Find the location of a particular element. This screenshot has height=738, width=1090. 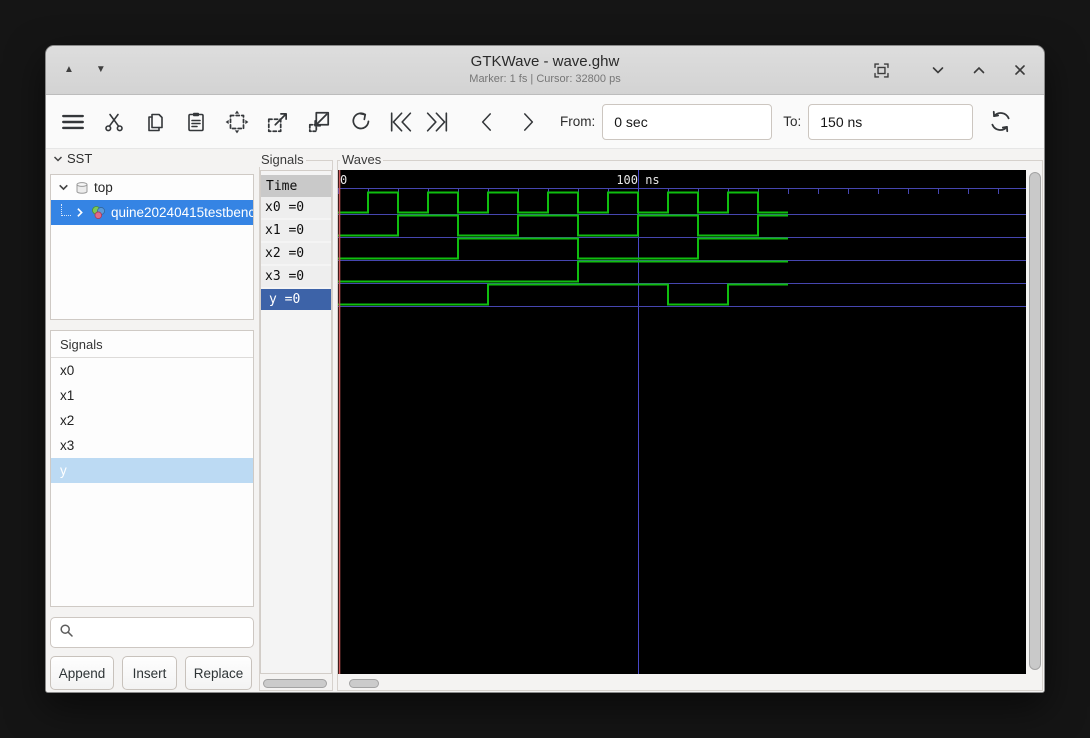

close-icon is located at coordinates (1020, 70).